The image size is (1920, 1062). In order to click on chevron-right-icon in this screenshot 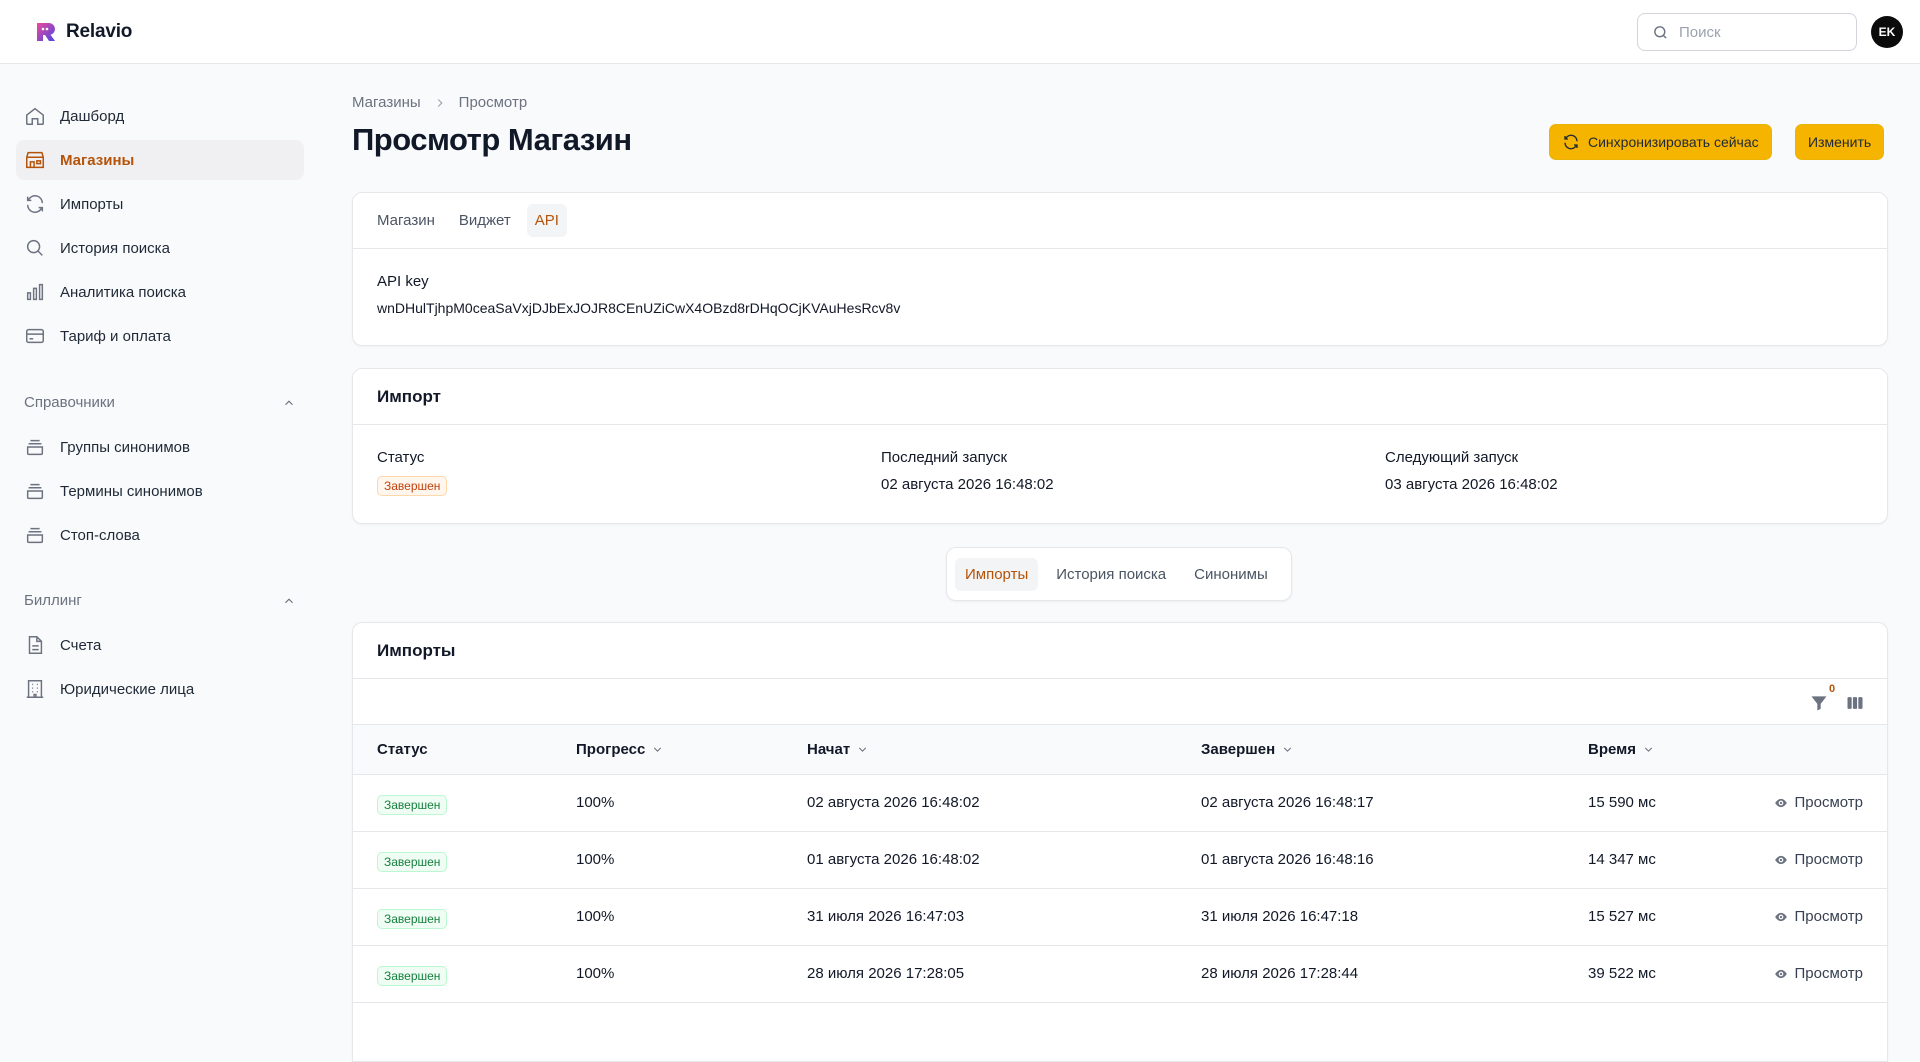, I will do `click(440, 102)`.